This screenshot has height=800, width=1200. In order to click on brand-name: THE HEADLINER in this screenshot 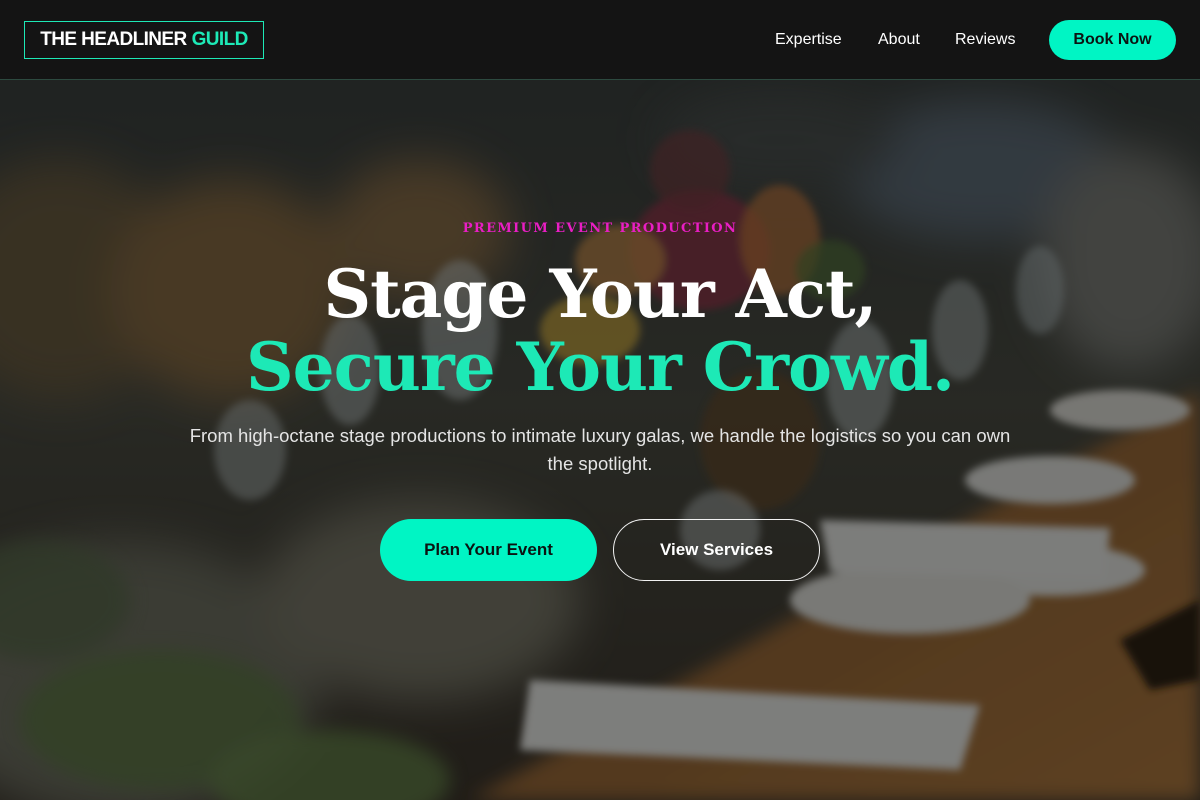, I will do `click(113, 39)`.